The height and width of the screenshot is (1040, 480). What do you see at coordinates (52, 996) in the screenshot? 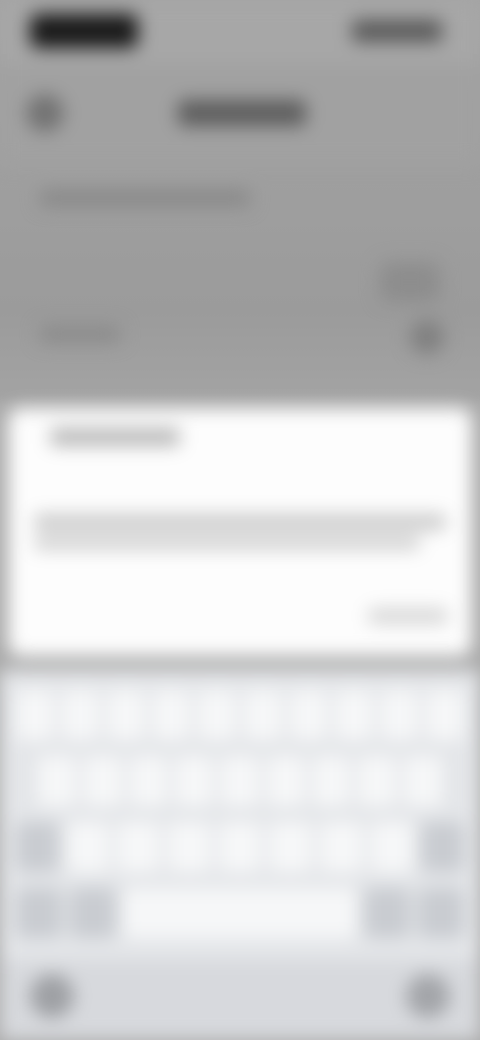
I see `keyboard-hide-icon` at bounding box center [52, 996].